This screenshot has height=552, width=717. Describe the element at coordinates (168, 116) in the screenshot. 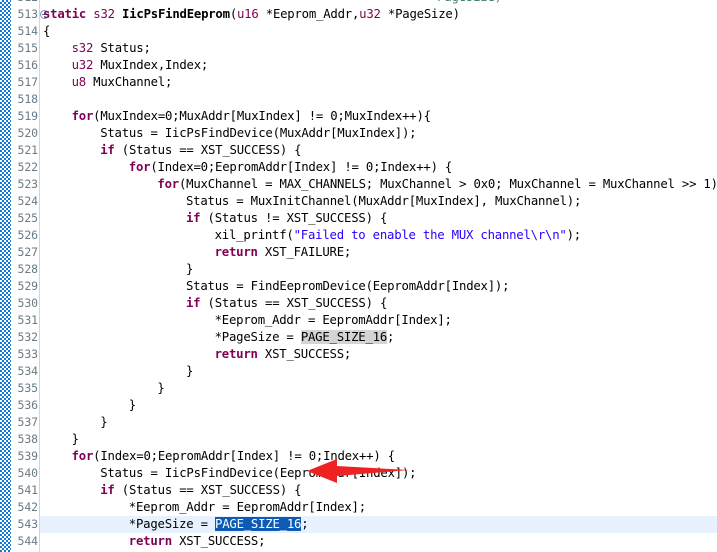

I see `punctuation: =0;` at that location.